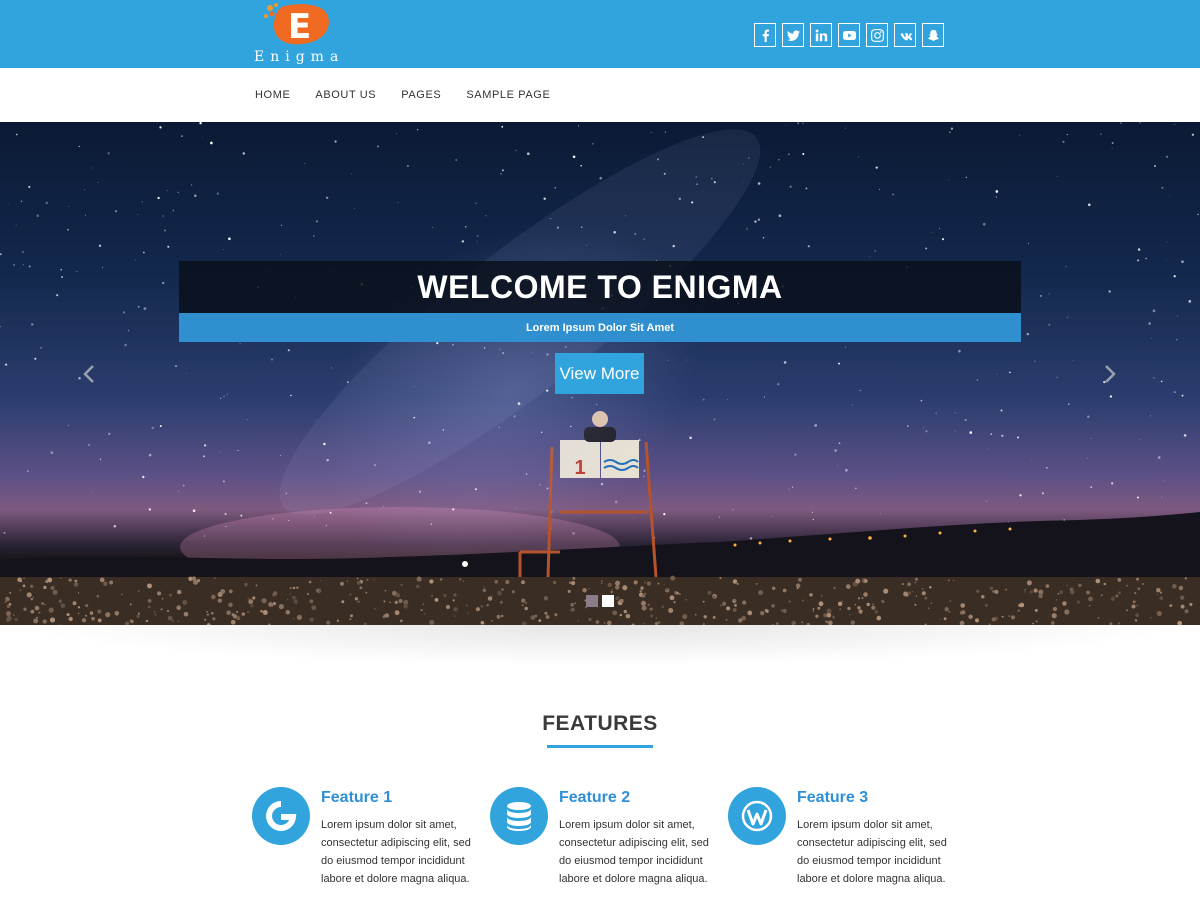  What do you see at coordinates (272, 95) in the screenshot?
I see `nav-item-home: HOME` at bounding box center [272, 95].